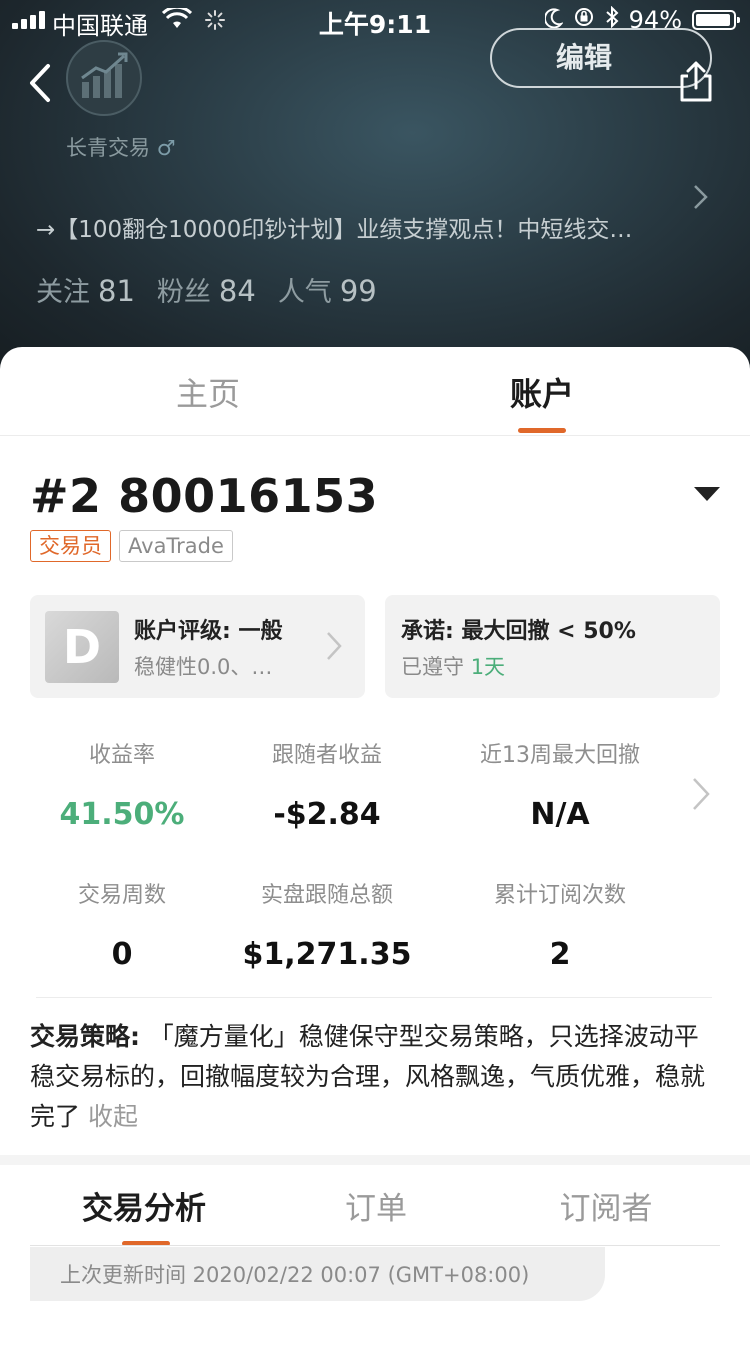 The width and height of the screenshot is (750, 1347). I want to click on broker-badge: AvaTrade, so click(176, 546).